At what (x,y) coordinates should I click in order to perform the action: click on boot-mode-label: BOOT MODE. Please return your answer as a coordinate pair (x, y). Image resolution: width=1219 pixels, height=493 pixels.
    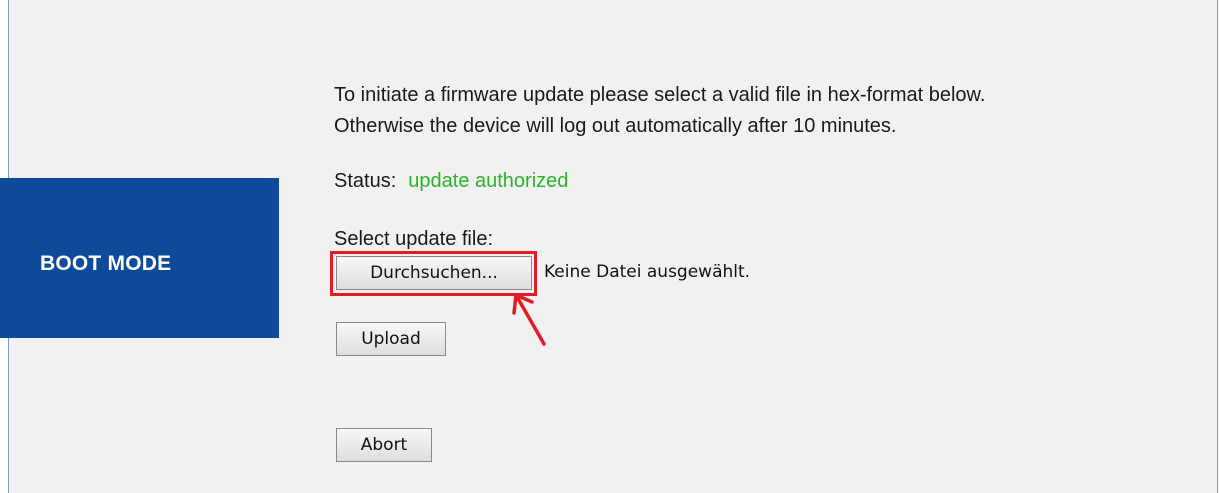
    Looking at the image, I should click on (106, 263).